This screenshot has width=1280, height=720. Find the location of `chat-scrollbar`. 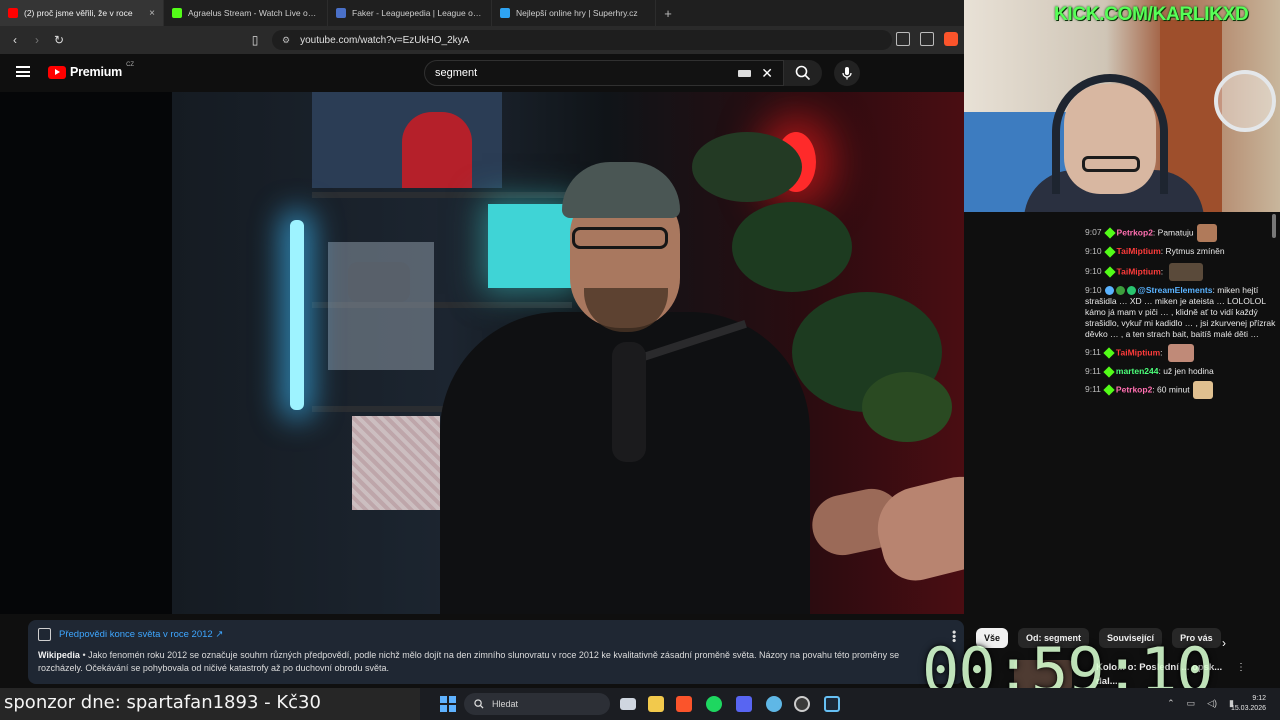

chat-scrollbar is located at coordinates (1274, 226).